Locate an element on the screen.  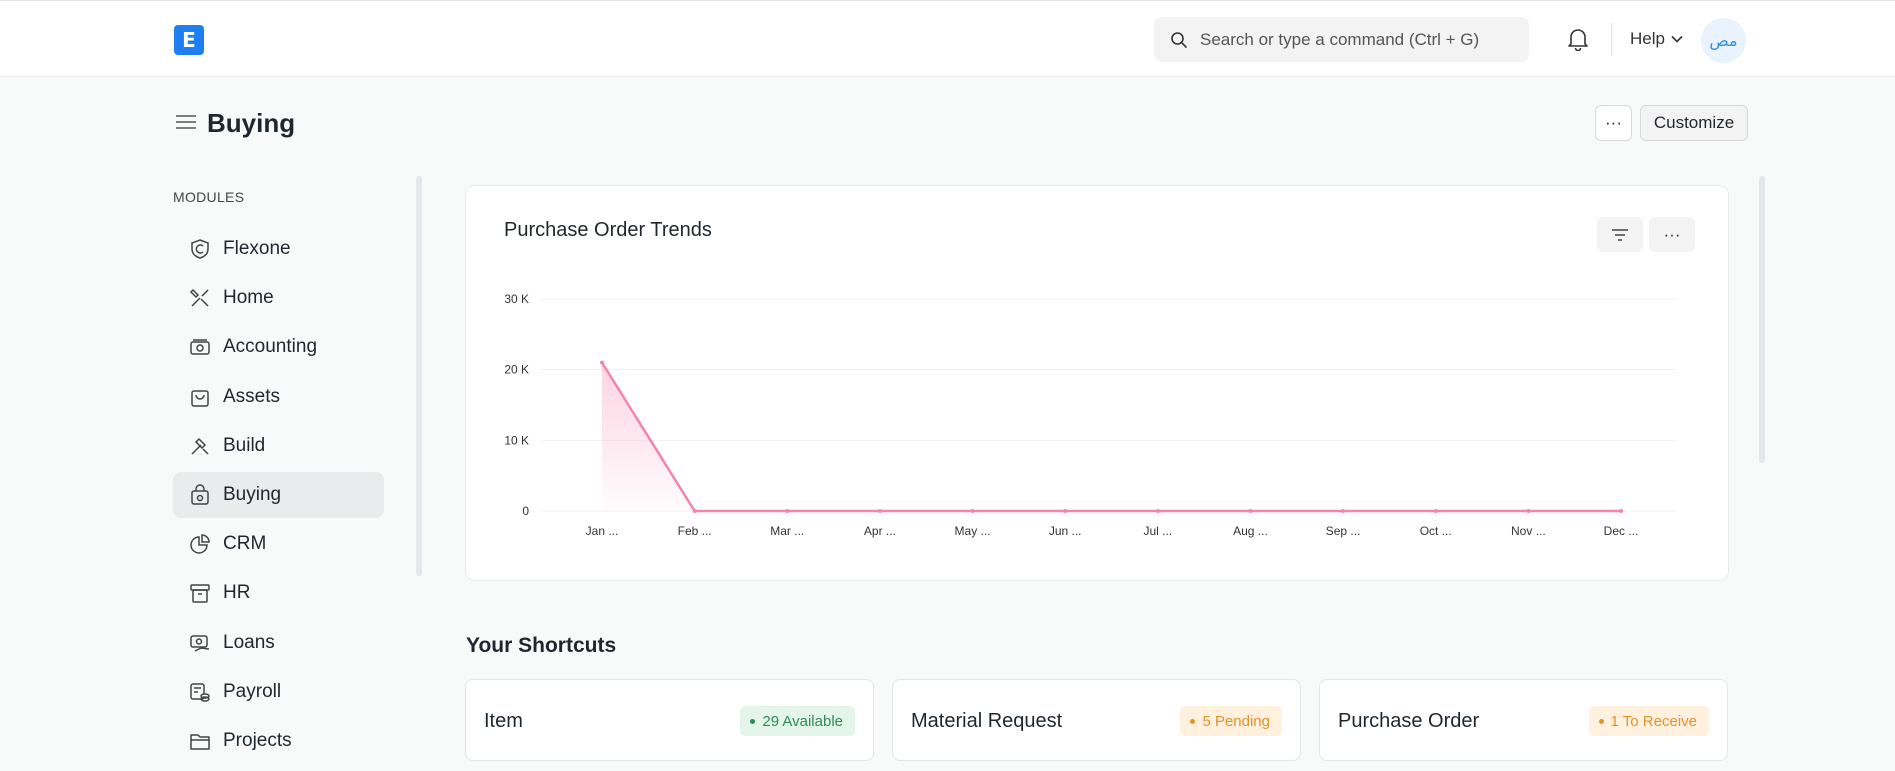
search-bar is located at coordinates (1341, 39).